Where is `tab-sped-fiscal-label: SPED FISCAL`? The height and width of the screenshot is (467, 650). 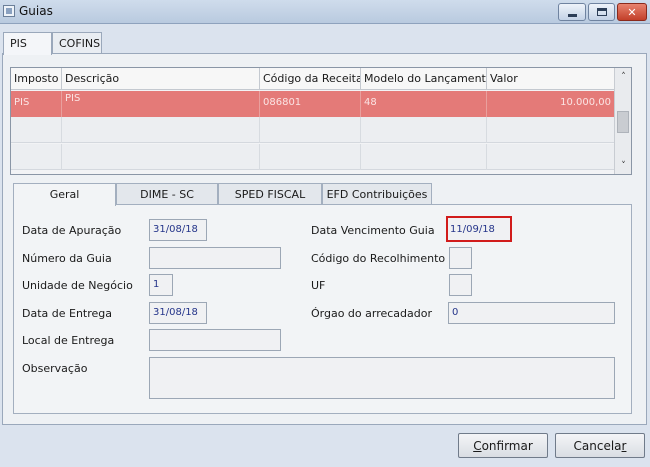 tab-sped-fiscal-label: SPED FISCAL is located at coordinates (270, 194).